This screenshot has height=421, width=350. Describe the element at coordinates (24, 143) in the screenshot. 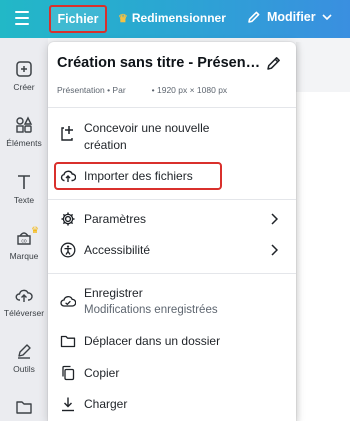

I see `rail-label: Éléments` at that location.